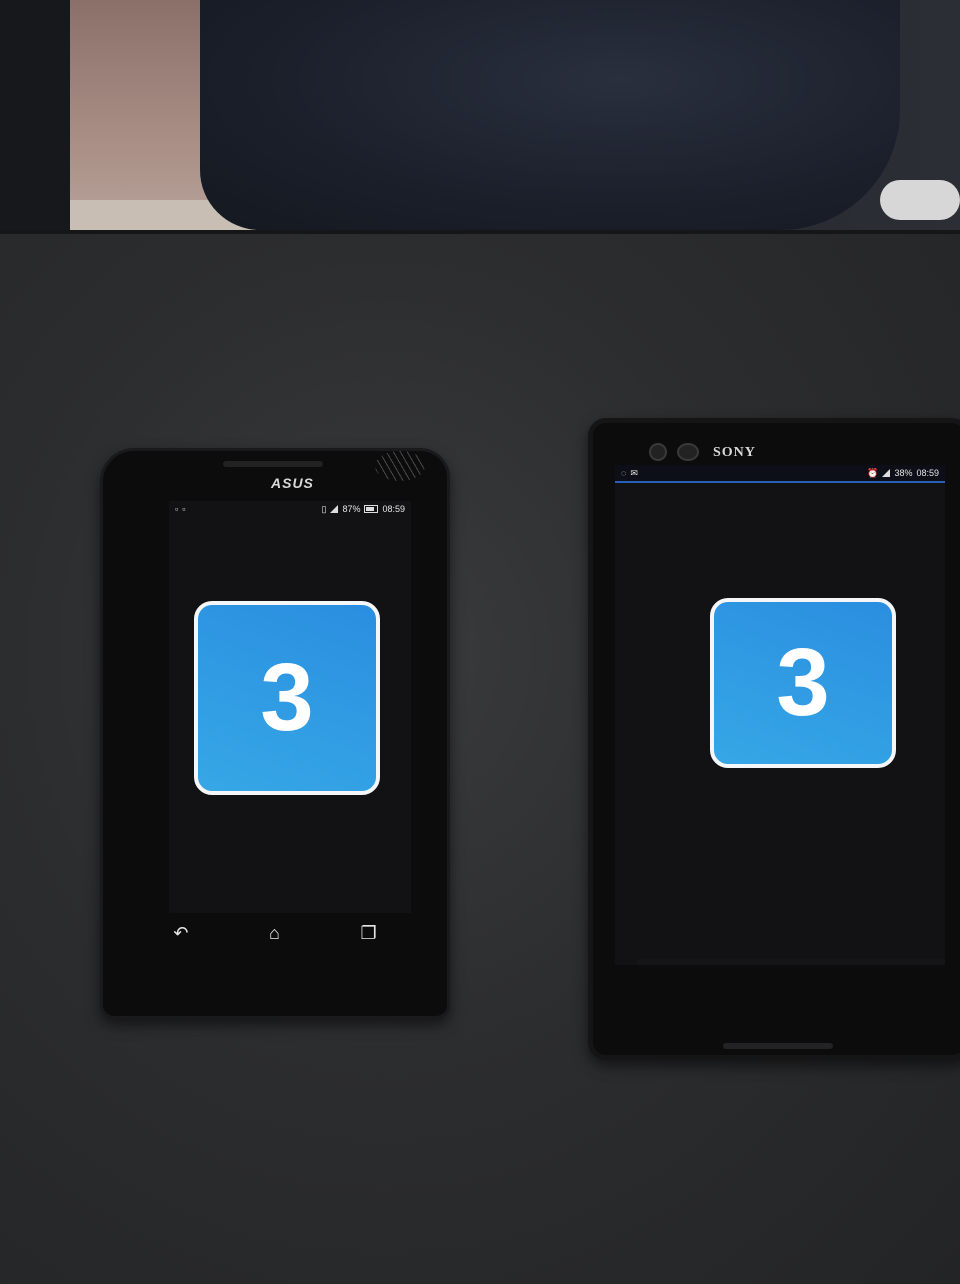 Image resolution: width=960 pixels, height=1284 pixels. Describe the element at coordinates (180, 933) in the screenshot. I see `back-icon: ↶` at that location.